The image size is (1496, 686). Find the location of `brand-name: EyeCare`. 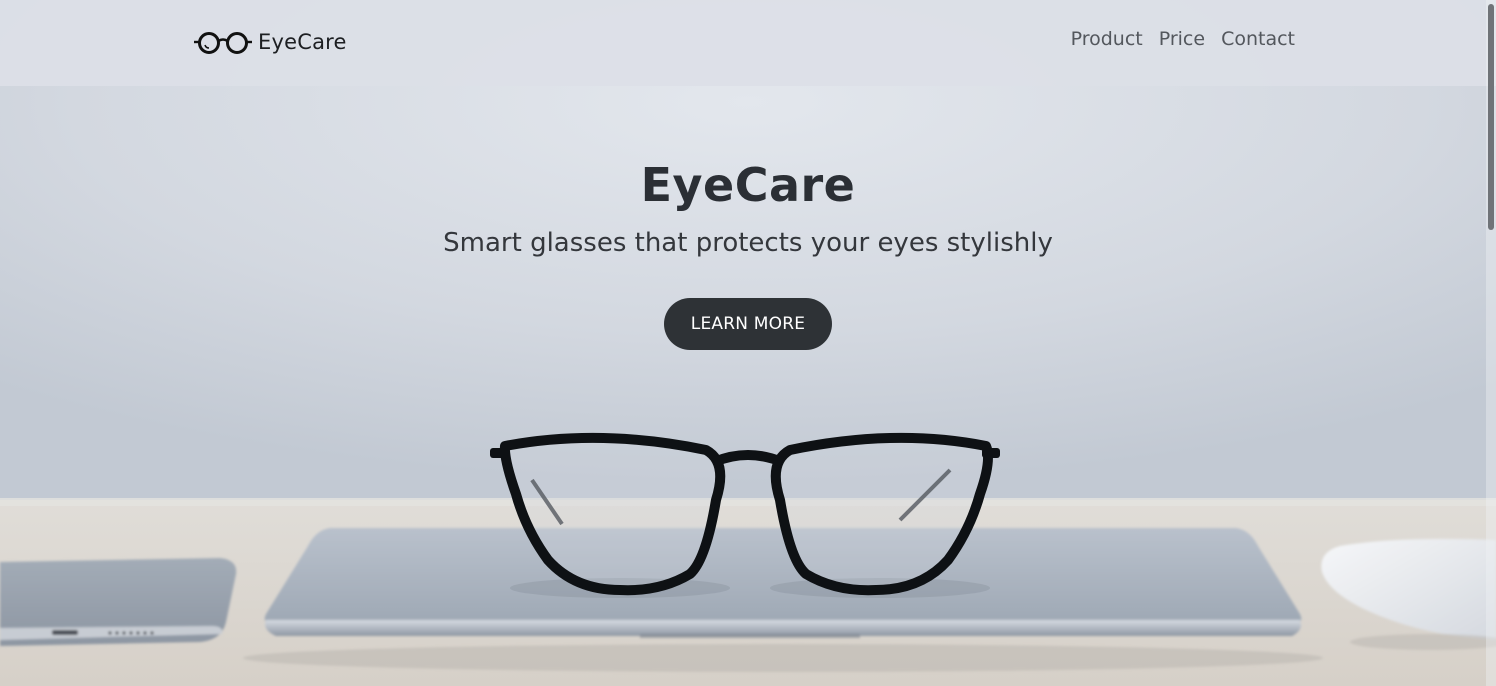

brand-name: EyeCare is located at coordinates (302, 42).